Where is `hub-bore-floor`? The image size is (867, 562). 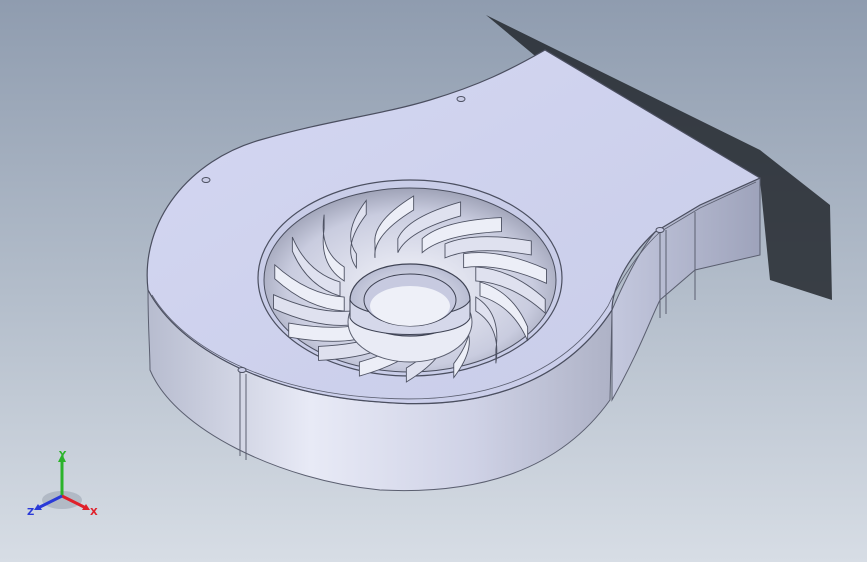 hub-bore-floor is located at coordinates (410, 306).